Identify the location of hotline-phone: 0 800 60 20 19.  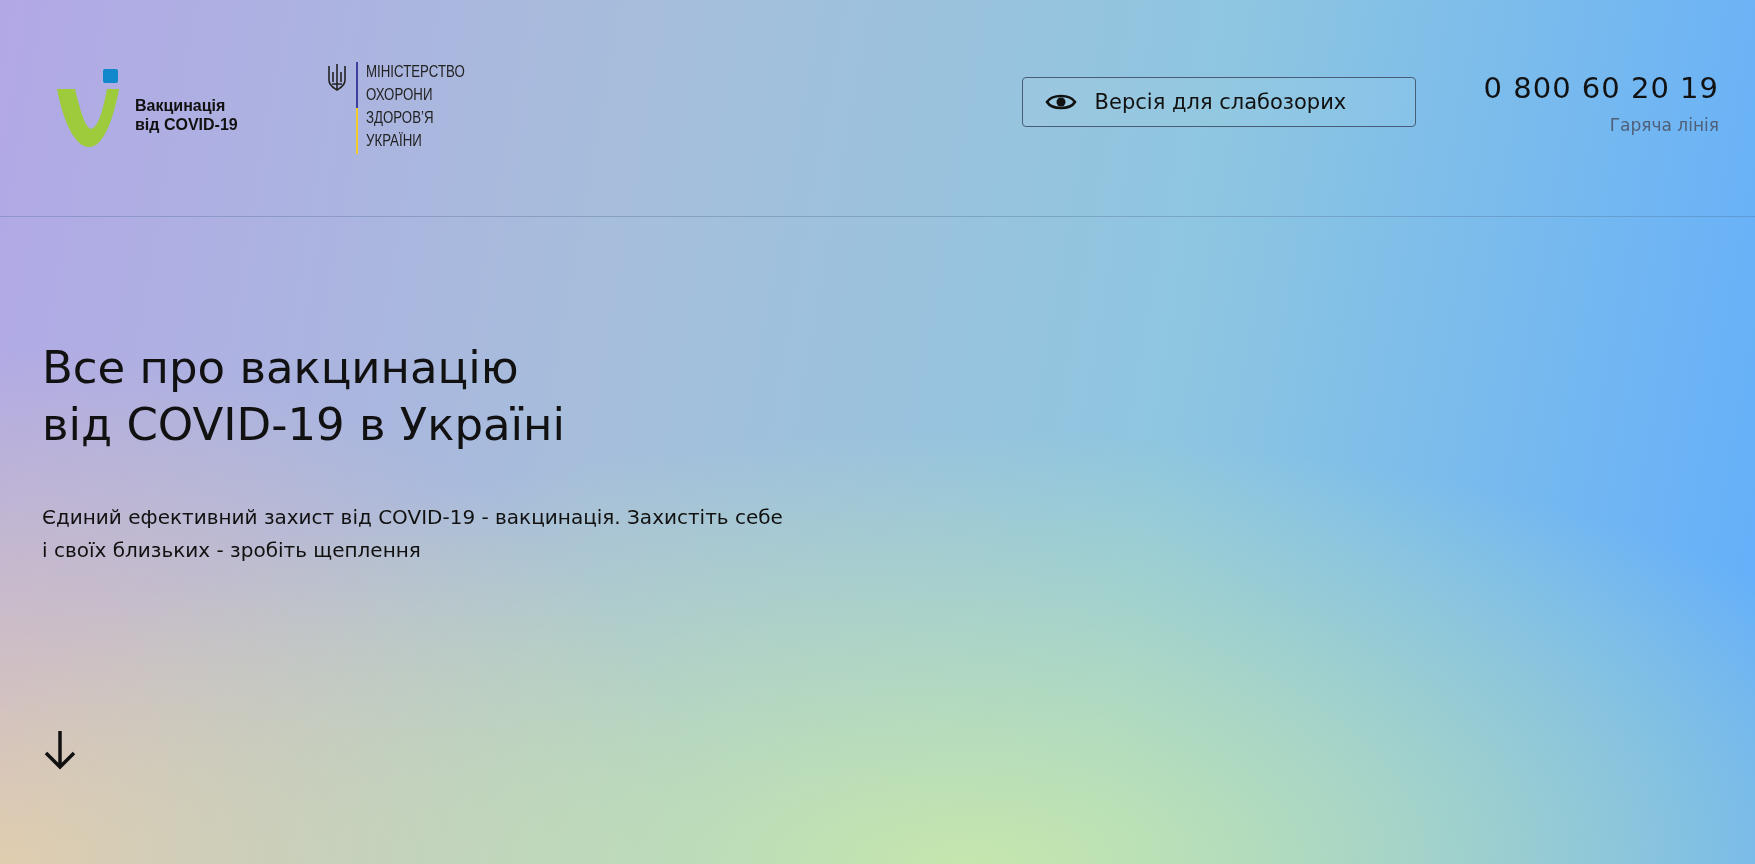
(1601, 88).